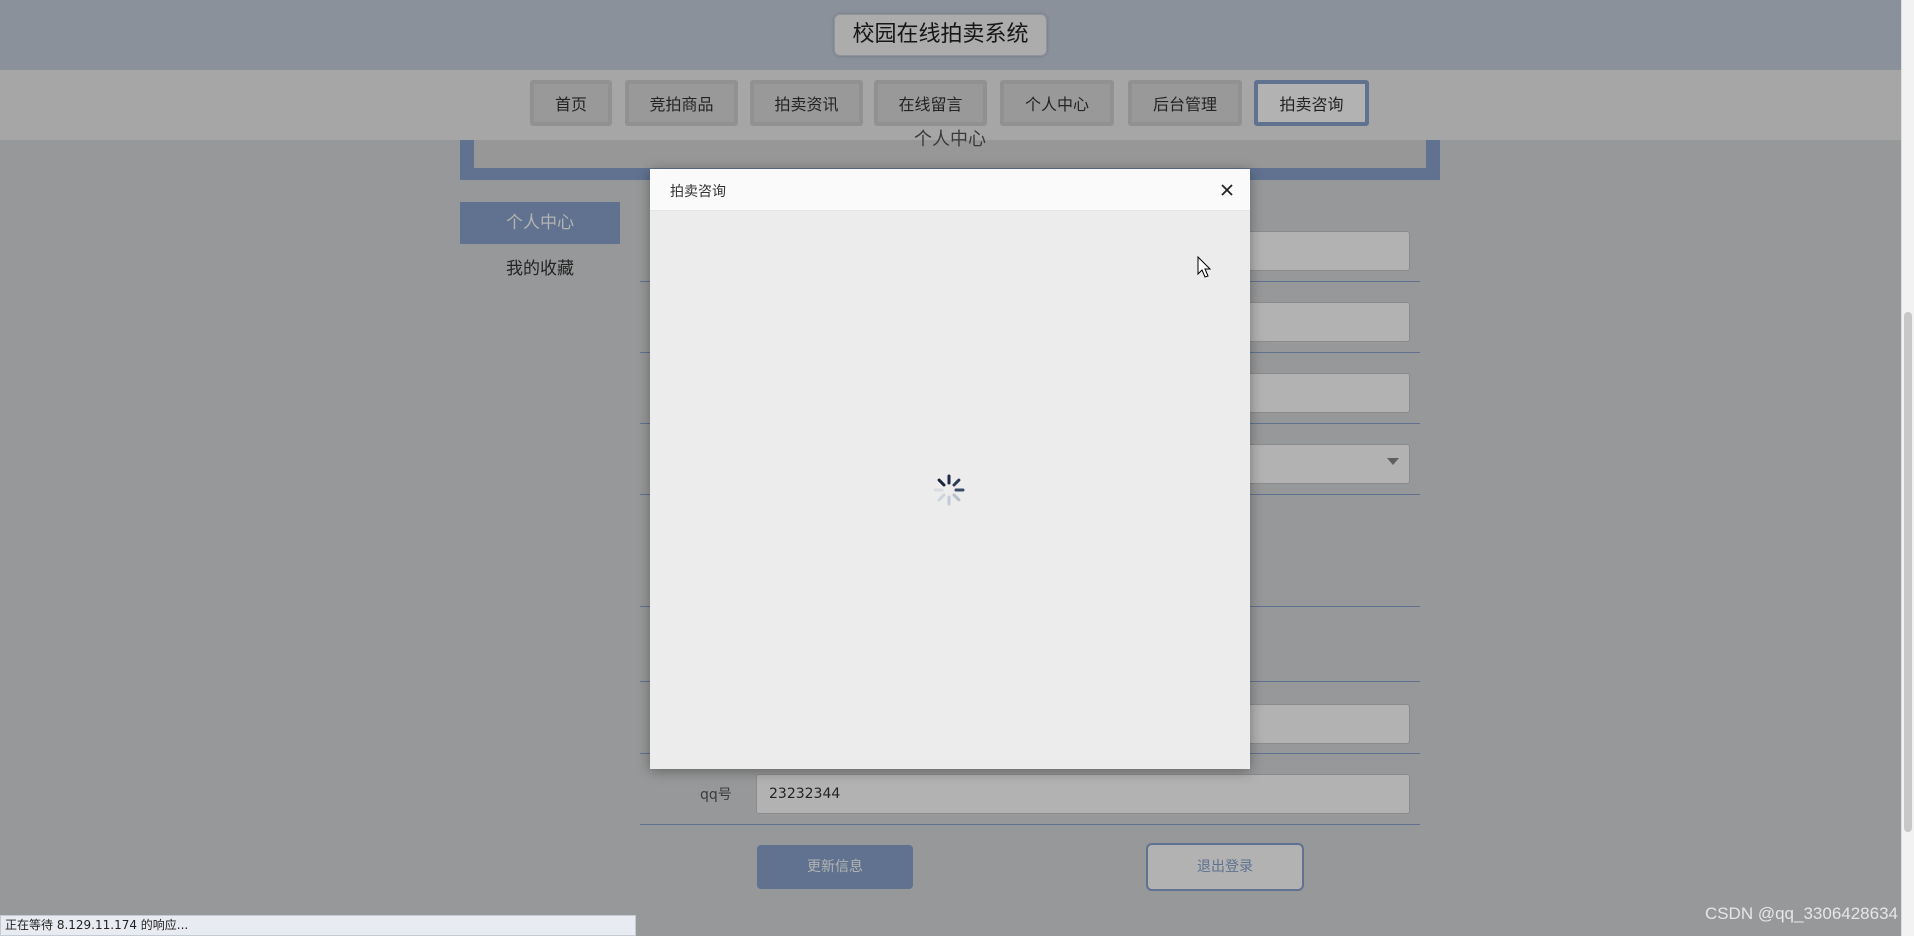 Image resolution: width=1914 pixels, height=936 pixels. What do you see at coordinates (949, 490) in the screenshot?
I see `spinner-icon` at bounding box center [949, 490].